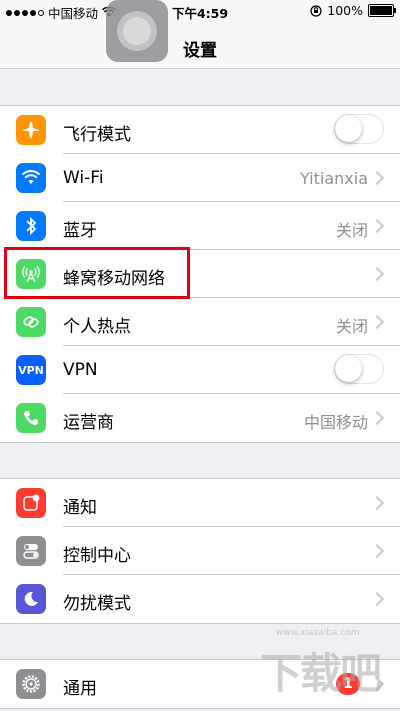 The height and width of the screenshot is (711, 400). What do you see at coordinates (80, 231) in the screenshot?
I see `row-label: 蓝牙` at bounding box center [80, 231].